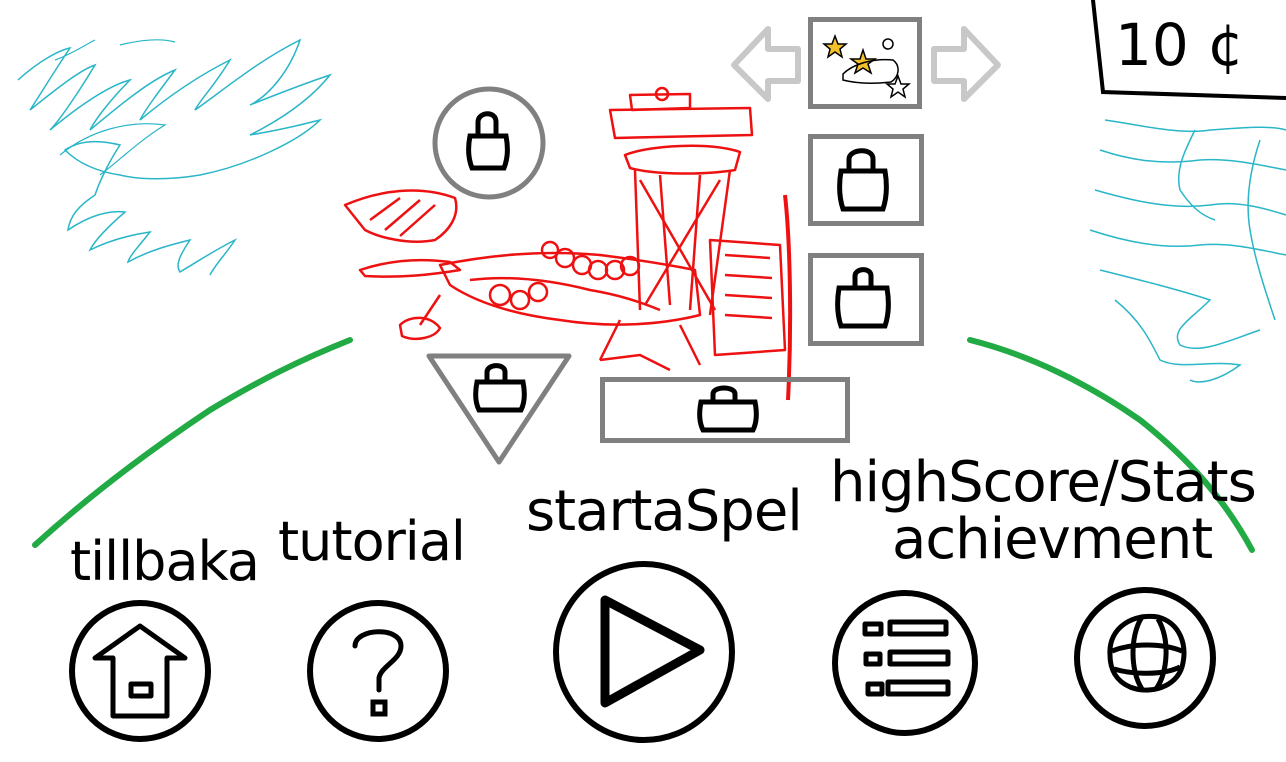  Describe the element at coordinates (664, 511) in the screenshot. I see `start-label: startaSpel` at that location.